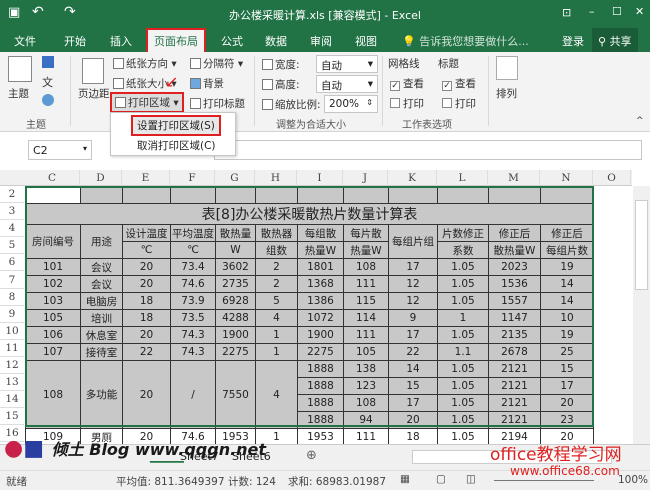  What do you see at coordinates (146, 318) in the screenshot?
I see `cell: 18` at bounding box center [146, 318].